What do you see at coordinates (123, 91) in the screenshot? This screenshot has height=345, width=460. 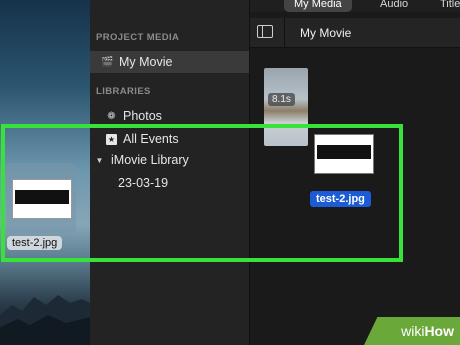 I see `libraries-header: LIBRARIES` at bounding box center [123, 91].